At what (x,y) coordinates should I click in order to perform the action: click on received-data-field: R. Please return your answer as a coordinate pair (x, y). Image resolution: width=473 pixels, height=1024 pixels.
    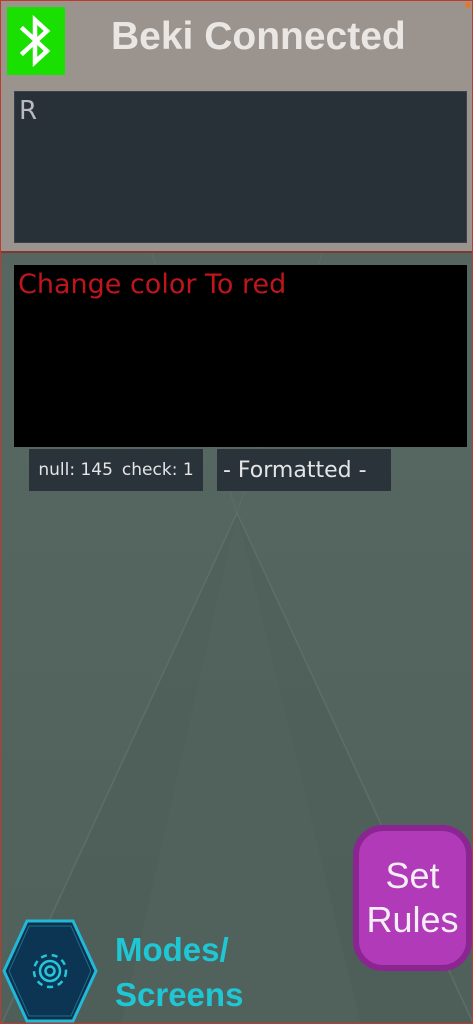
    Looking at the image, I should click on (240, 167).